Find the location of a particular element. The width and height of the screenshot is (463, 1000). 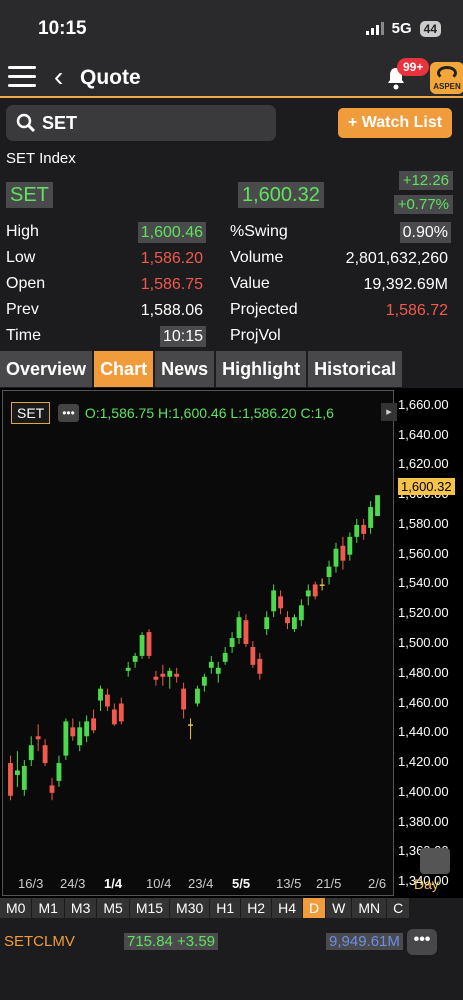

date-tick: 16/3 is located at coordinates (31, 883).